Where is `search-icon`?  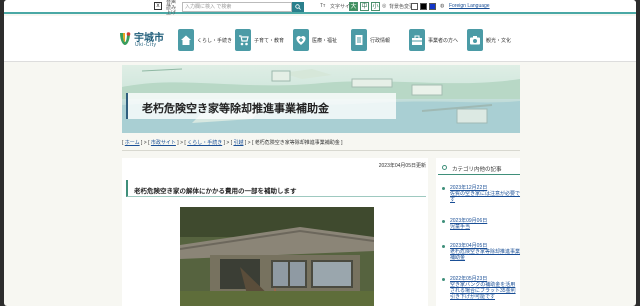 search-icon is located at coordinates (298, 7).